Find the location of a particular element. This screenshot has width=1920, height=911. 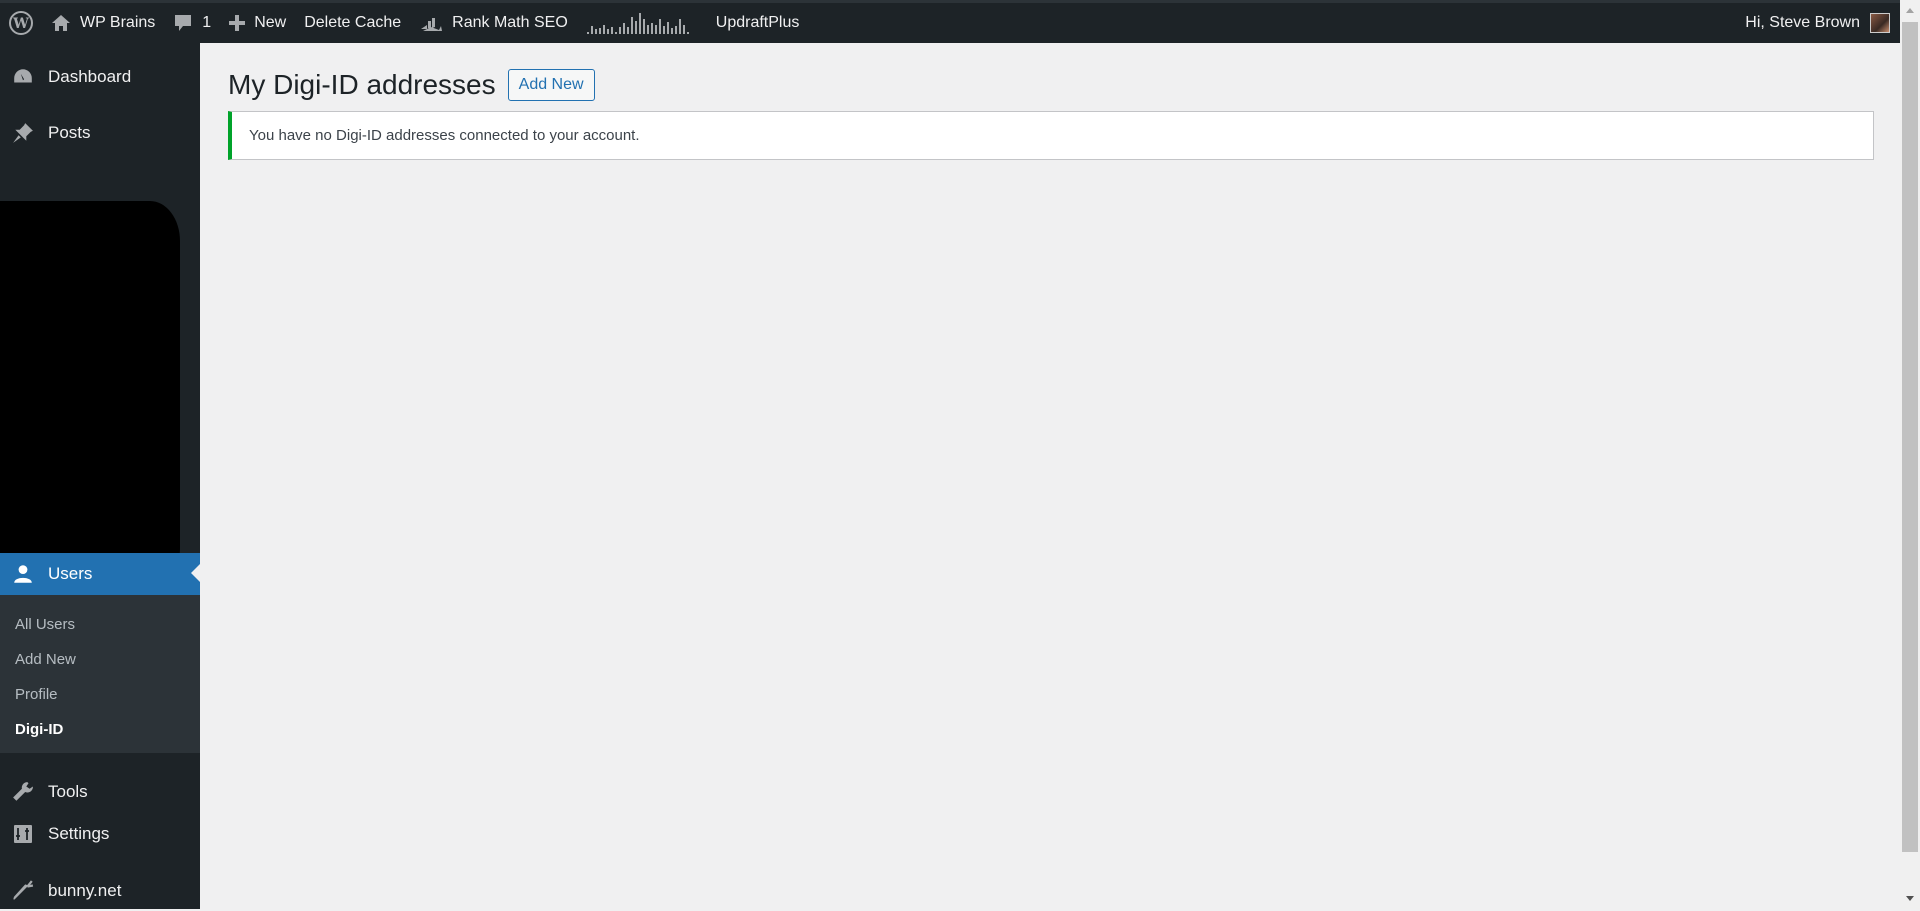

sidebar-item-label: Settings is located at coordinates (79, 833).